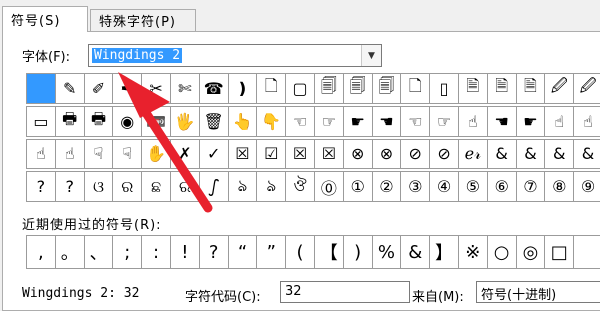 The image size is (600, 311). I want to click on symbol-cell: ⓪, so click(328, 186).